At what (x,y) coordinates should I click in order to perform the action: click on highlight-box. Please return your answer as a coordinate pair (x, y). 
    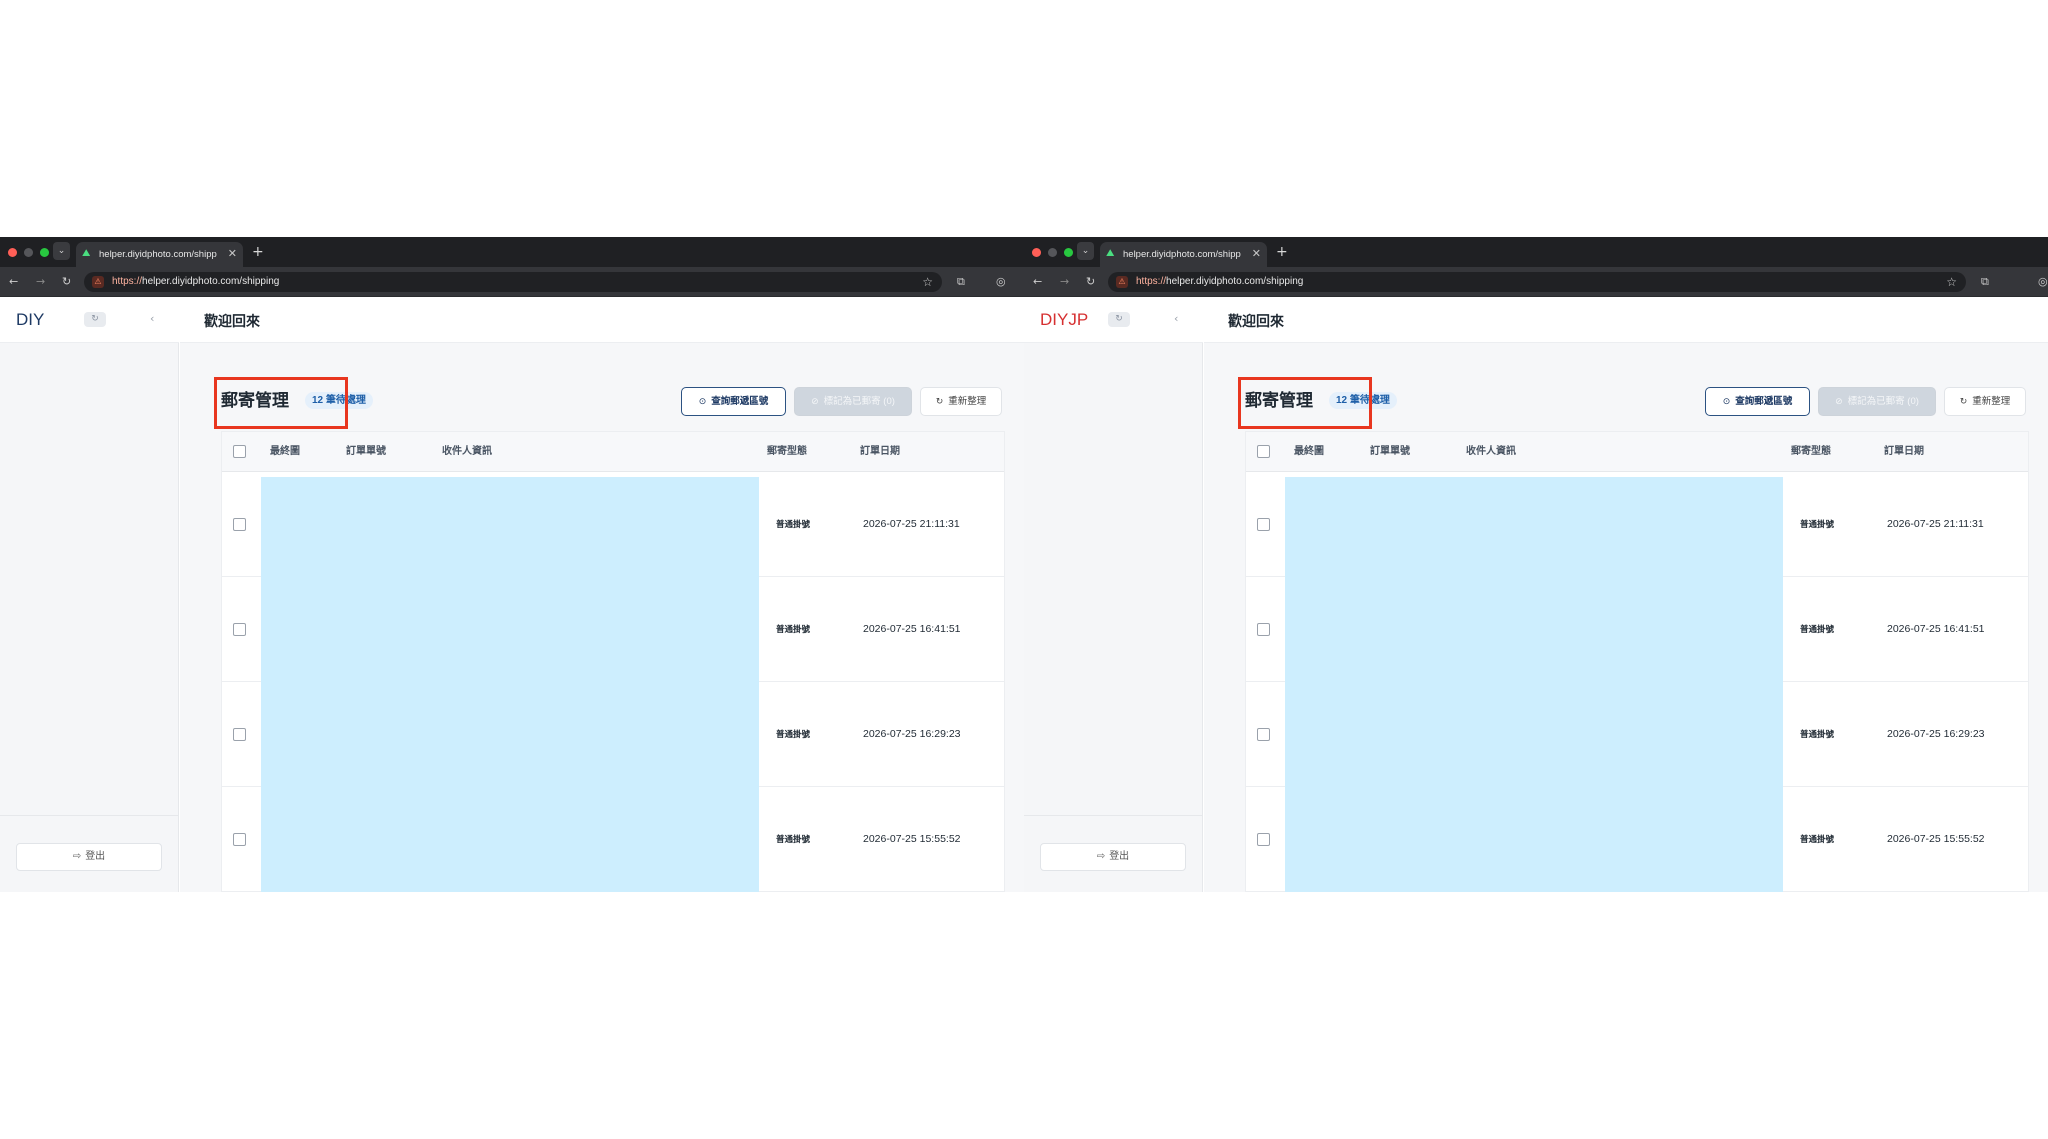
    Looking at the image, I should click on (1305, 403).